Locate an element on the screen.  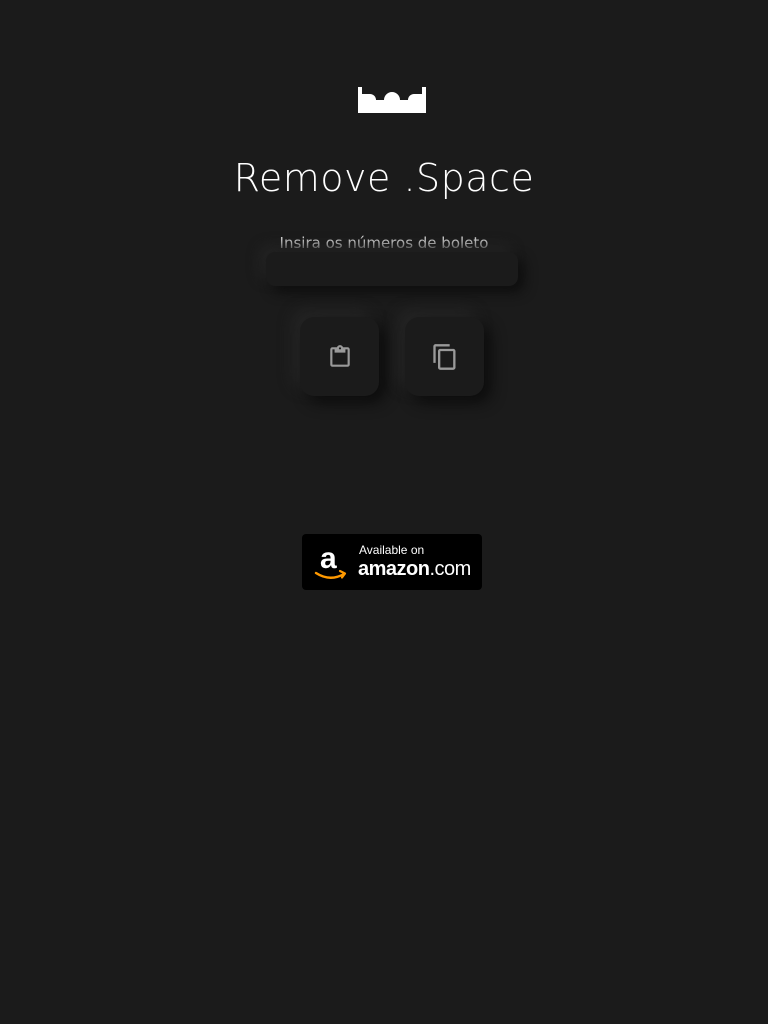
page-title: Remove .Space is located at coordinates (384, 178).